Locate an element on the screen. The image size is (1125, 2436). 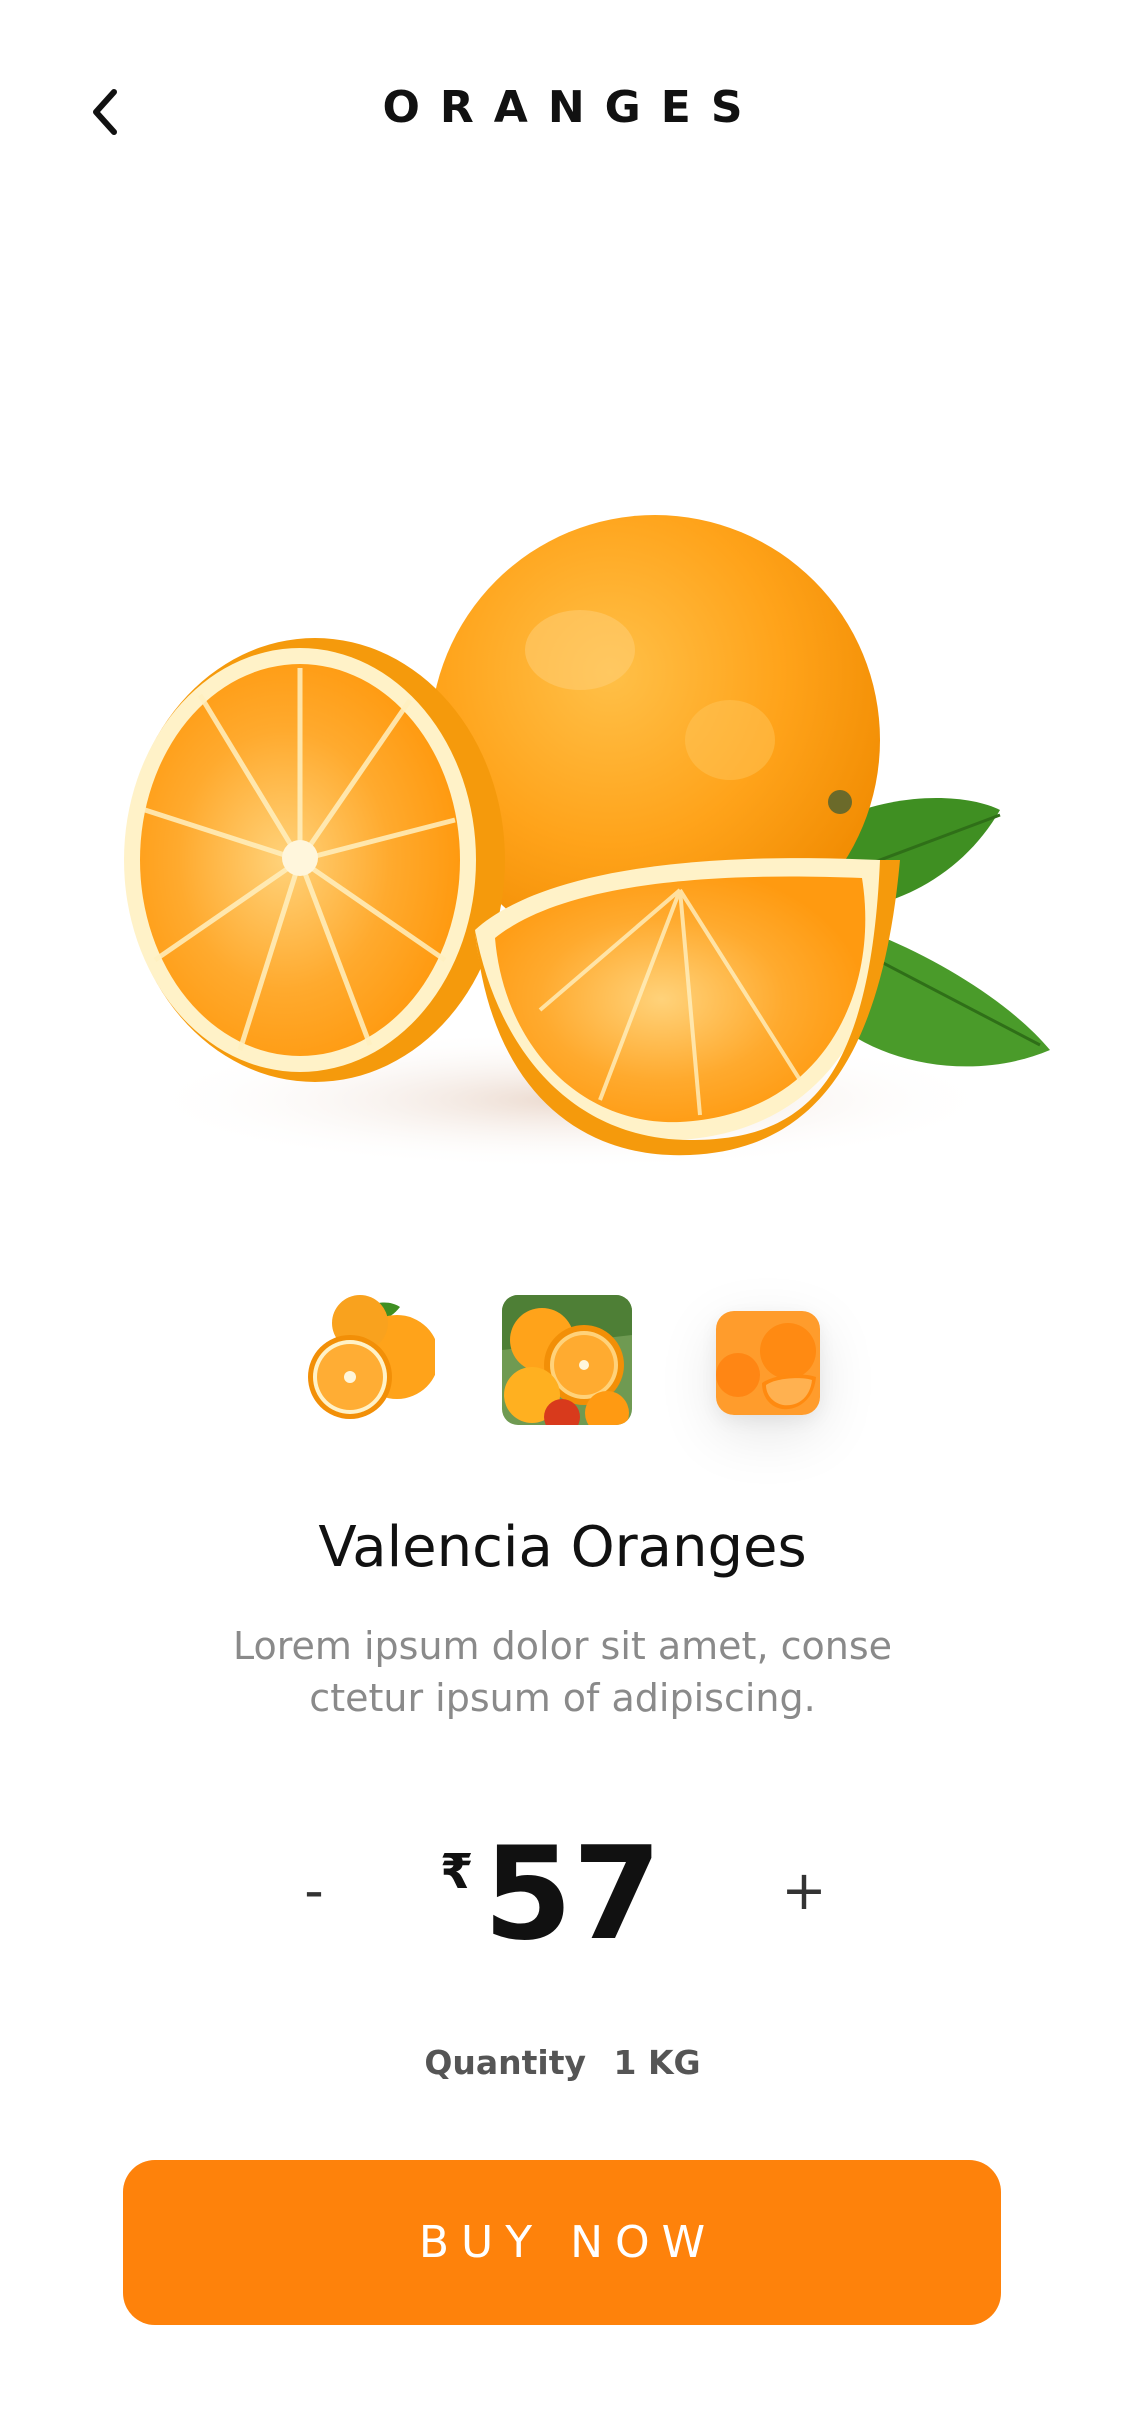
decrease-label: - is located at coordinates (314, 1890).